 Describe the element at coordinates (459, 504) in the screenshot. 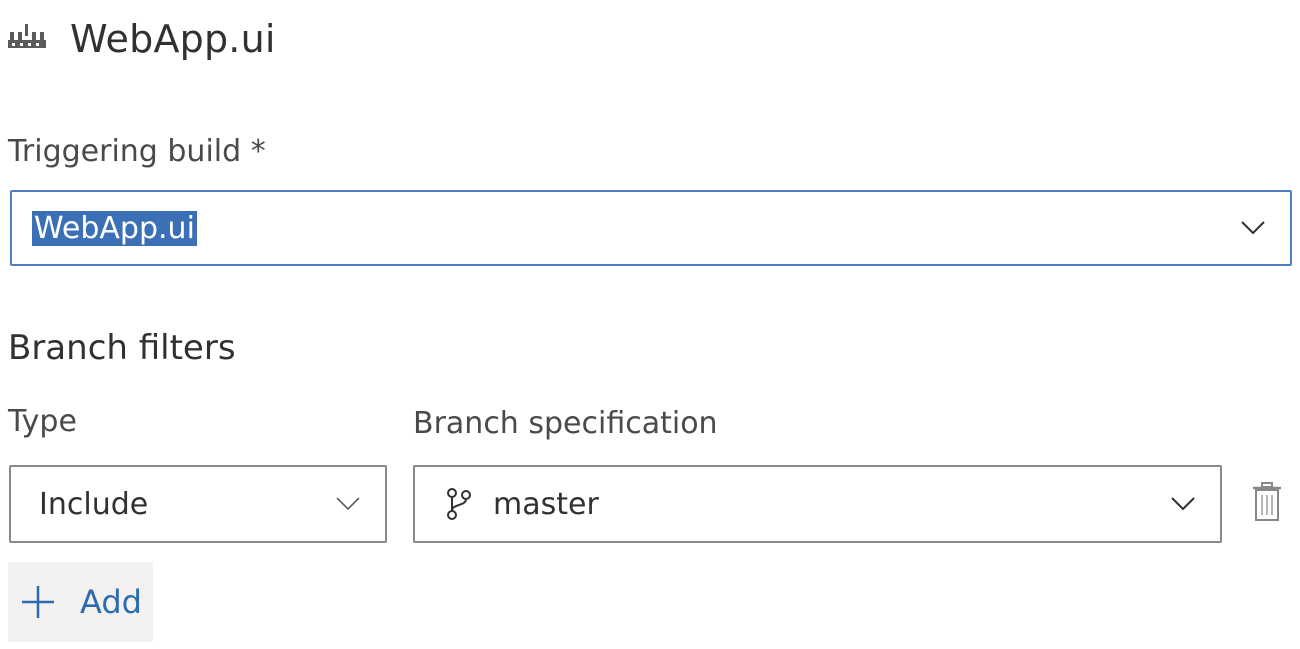

I see `branch-icon` at that location.